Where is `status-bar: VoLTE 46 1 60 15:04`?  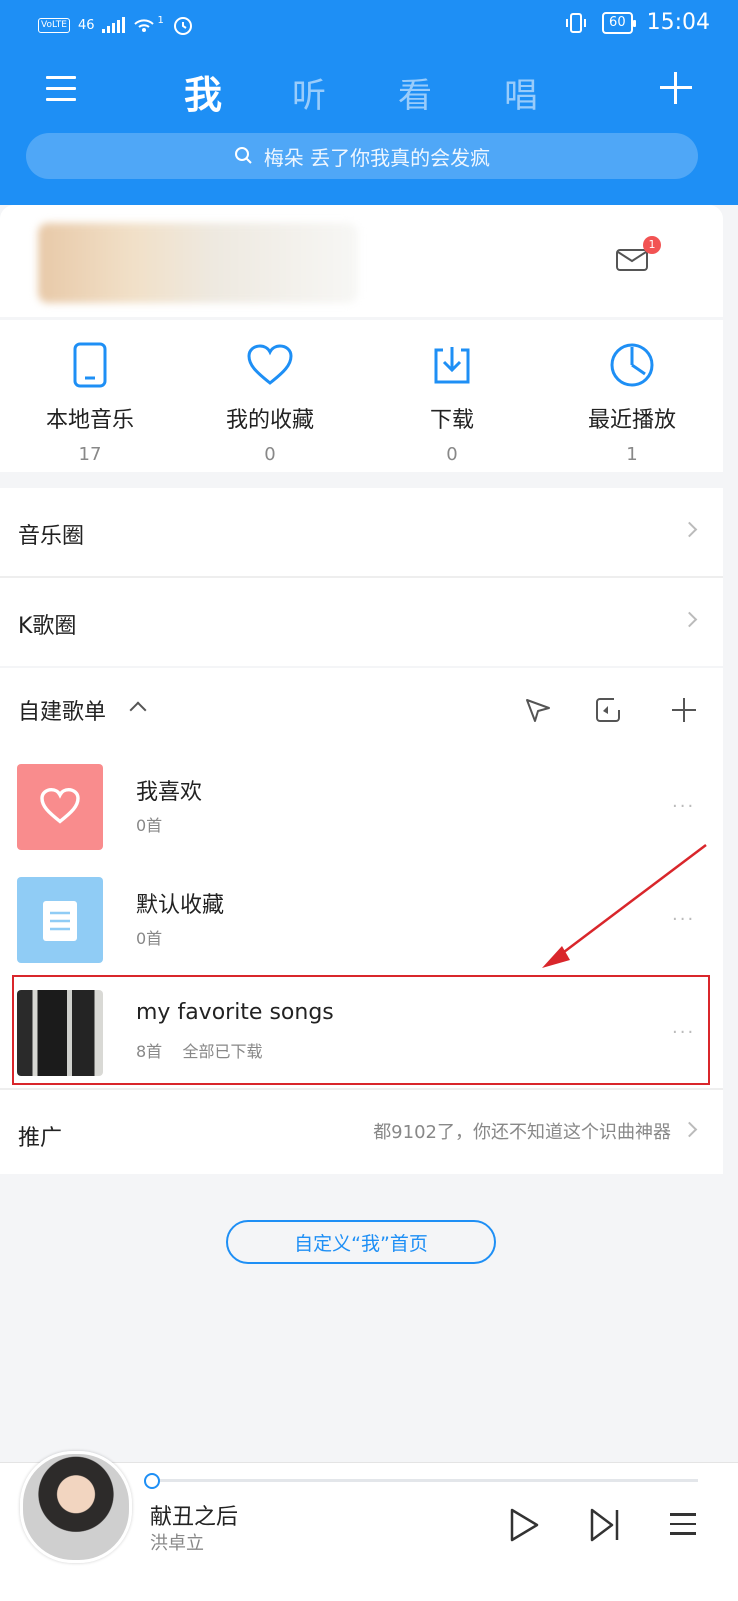
status-bar: VoLTE 46 1 60 15:04 is located at coordinates (369, 26).